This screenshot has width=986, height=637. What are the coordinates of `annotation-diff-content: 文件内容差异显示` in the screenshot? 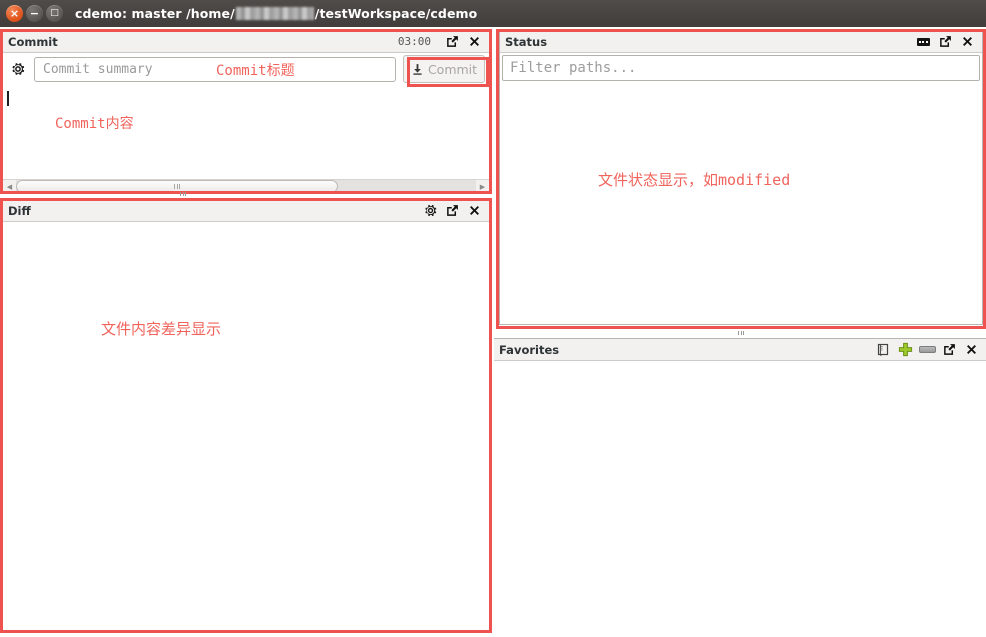 It's located at (161, 329).